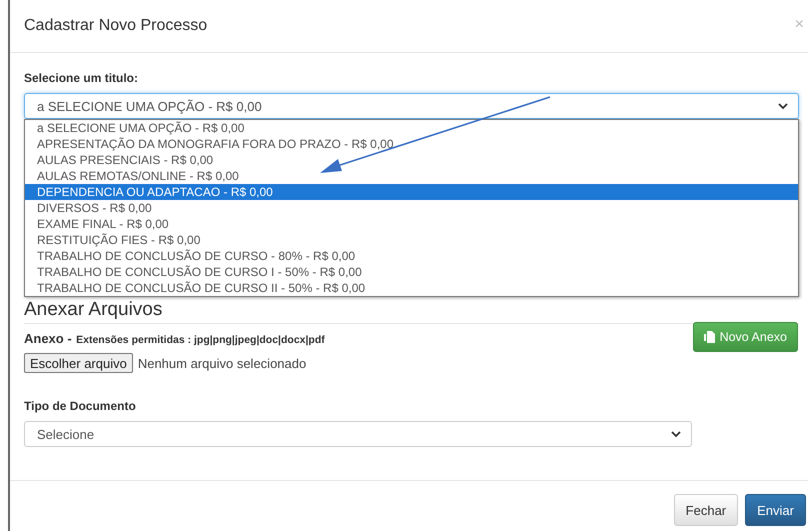 This screenshot has height=531, width=808. Describe the element at coordinates (706, 510) in the screenshot. I see `close-dialog-button: Fechar` at that location.